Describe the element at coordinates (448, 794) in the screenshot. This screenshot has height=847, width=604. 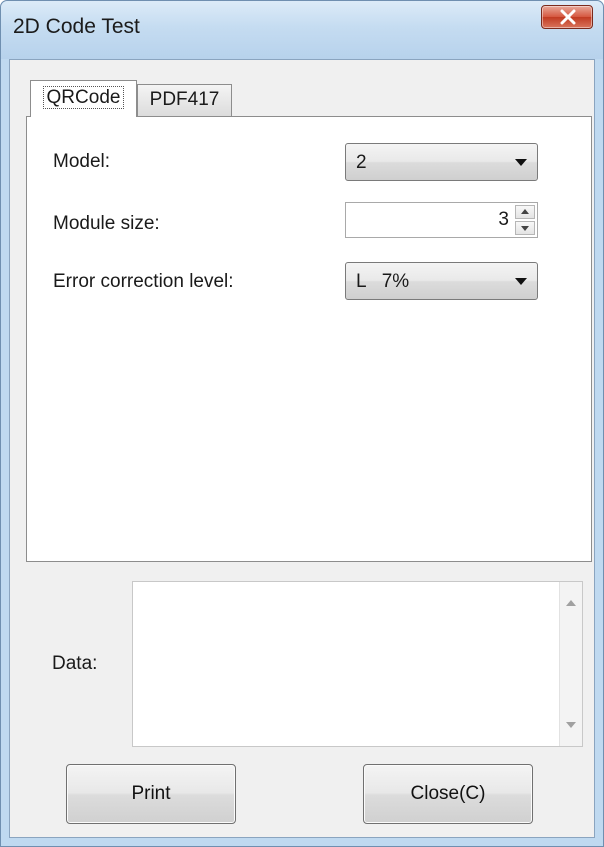
I see `close-button: Close(C)` at that location.